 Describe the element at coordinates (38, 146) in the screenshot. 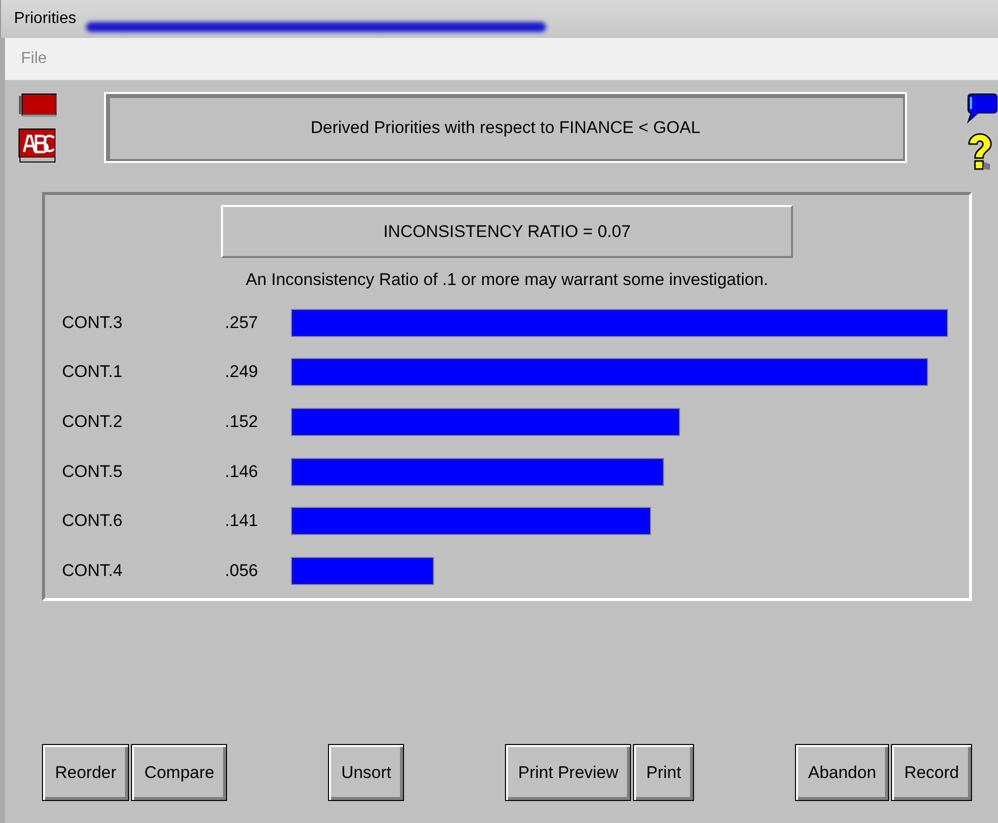

I see `spellcheck-icon` at that location.